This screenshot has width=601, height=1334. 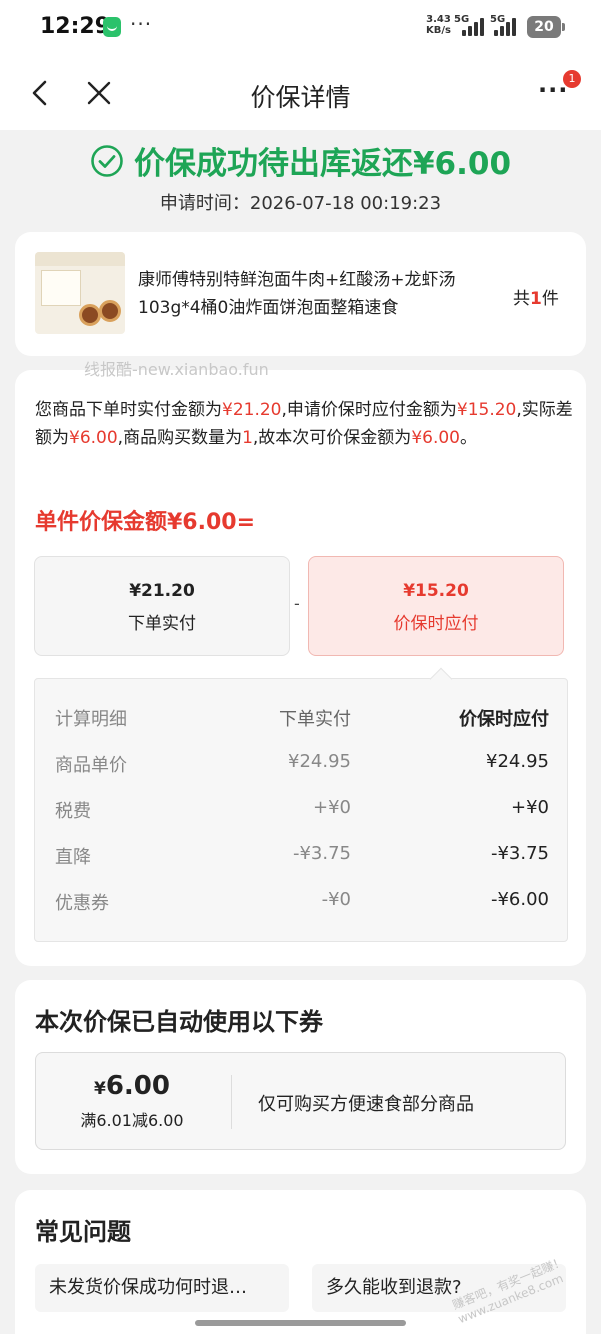 What do you see at coordinates (572, 79) in the screenshot?
I see `notification-badge: 1` at bounding box center [572, 79].